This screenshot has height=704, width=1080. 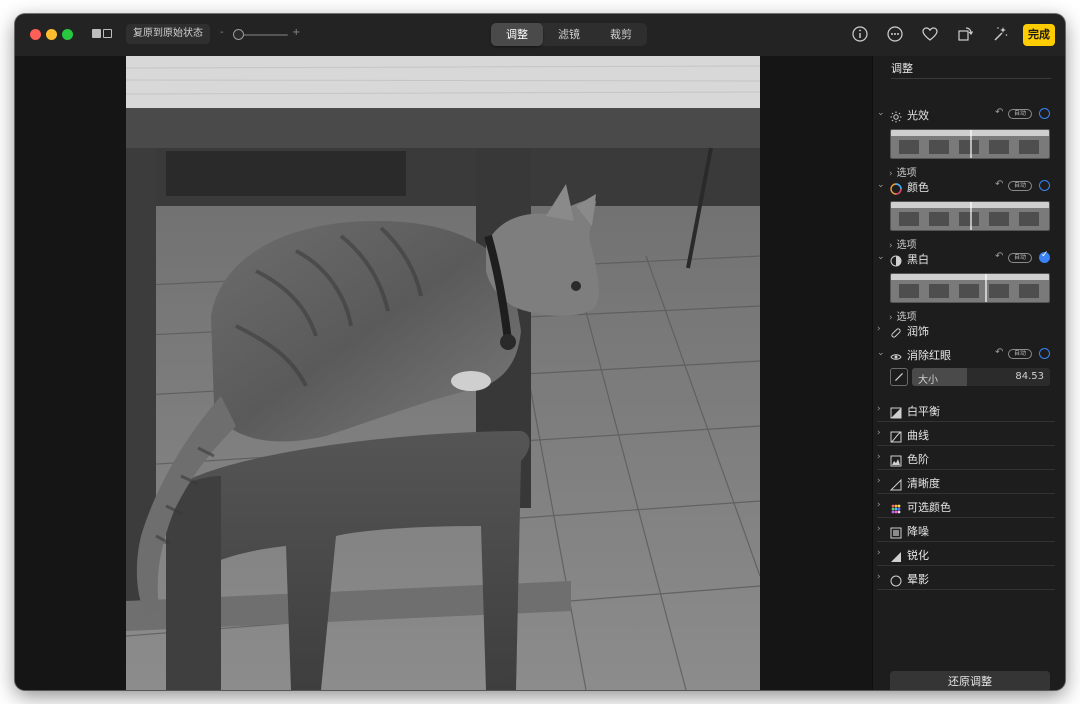 I want to click on levels-icon, so click(x=896, y=459).